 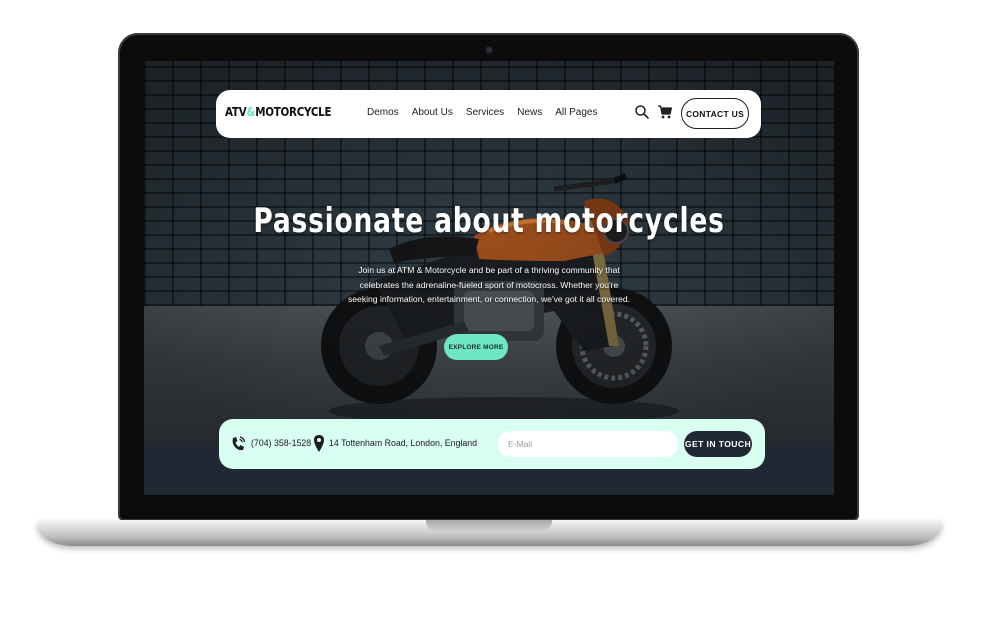 What do you see at coordinates (715, 113) in the screenshot?
I see `contact-us-button: CONTACT US` at bounding box center [715, 113].